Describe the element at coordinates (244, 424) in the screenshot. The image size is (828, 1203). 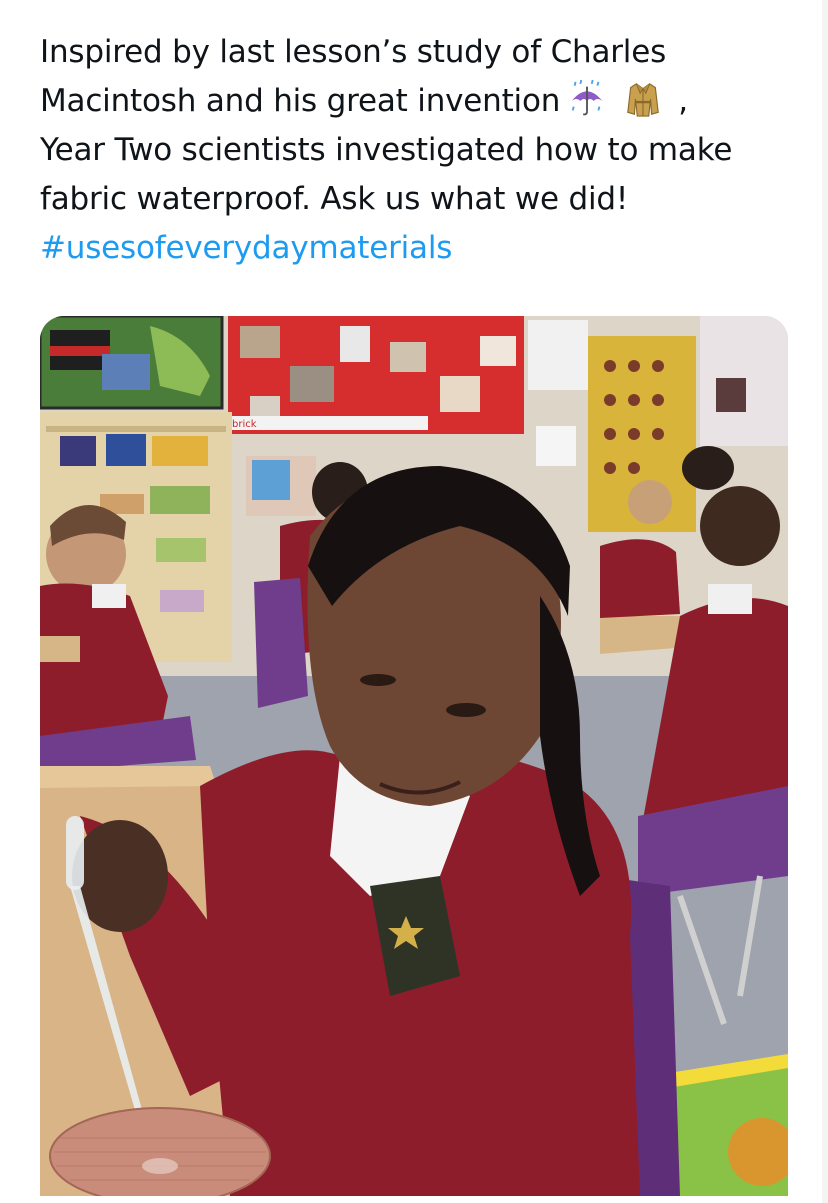
I see `brick-label: brick` at that location.